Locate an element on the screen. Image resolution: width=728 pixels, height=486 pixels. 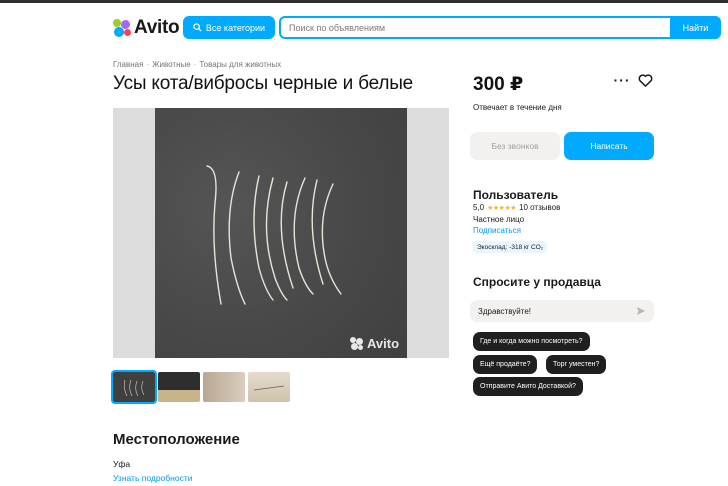
all-categories-label: Все категории is located at coordinates (235, 27).